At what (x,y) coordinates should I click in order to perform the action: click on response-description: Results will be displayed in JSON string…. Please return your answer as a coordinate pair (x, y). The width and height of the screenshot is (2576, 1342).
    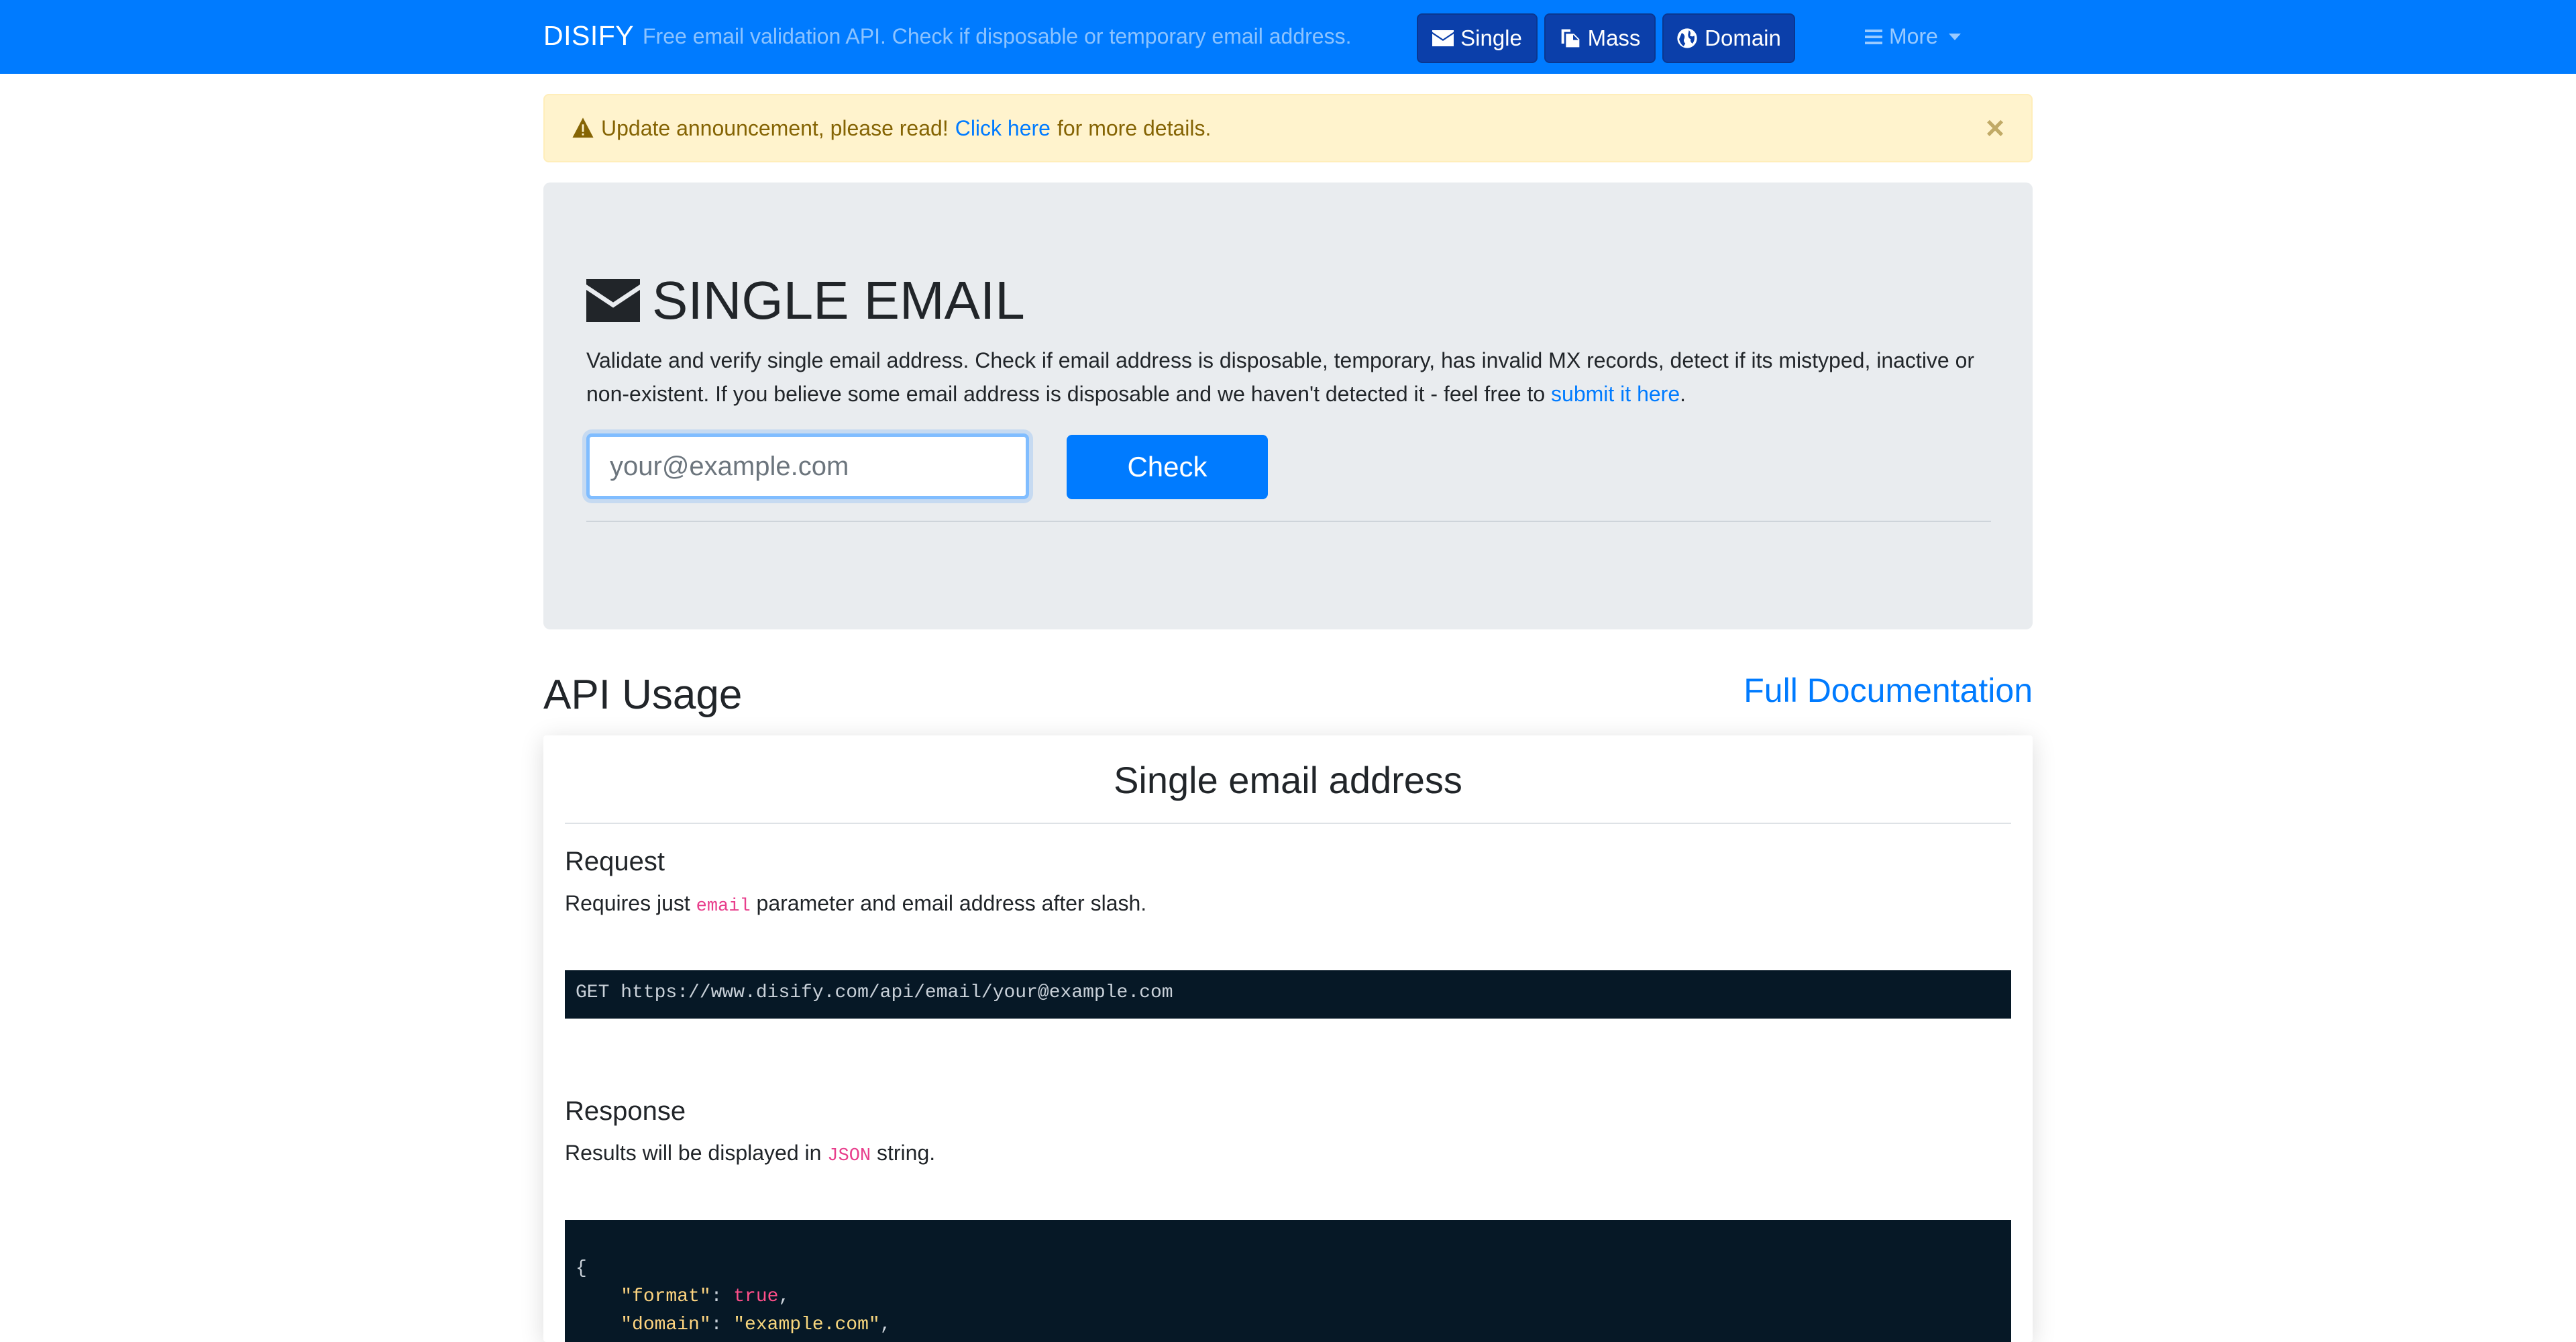
    Looking at the image, I should click on (750, 1153).